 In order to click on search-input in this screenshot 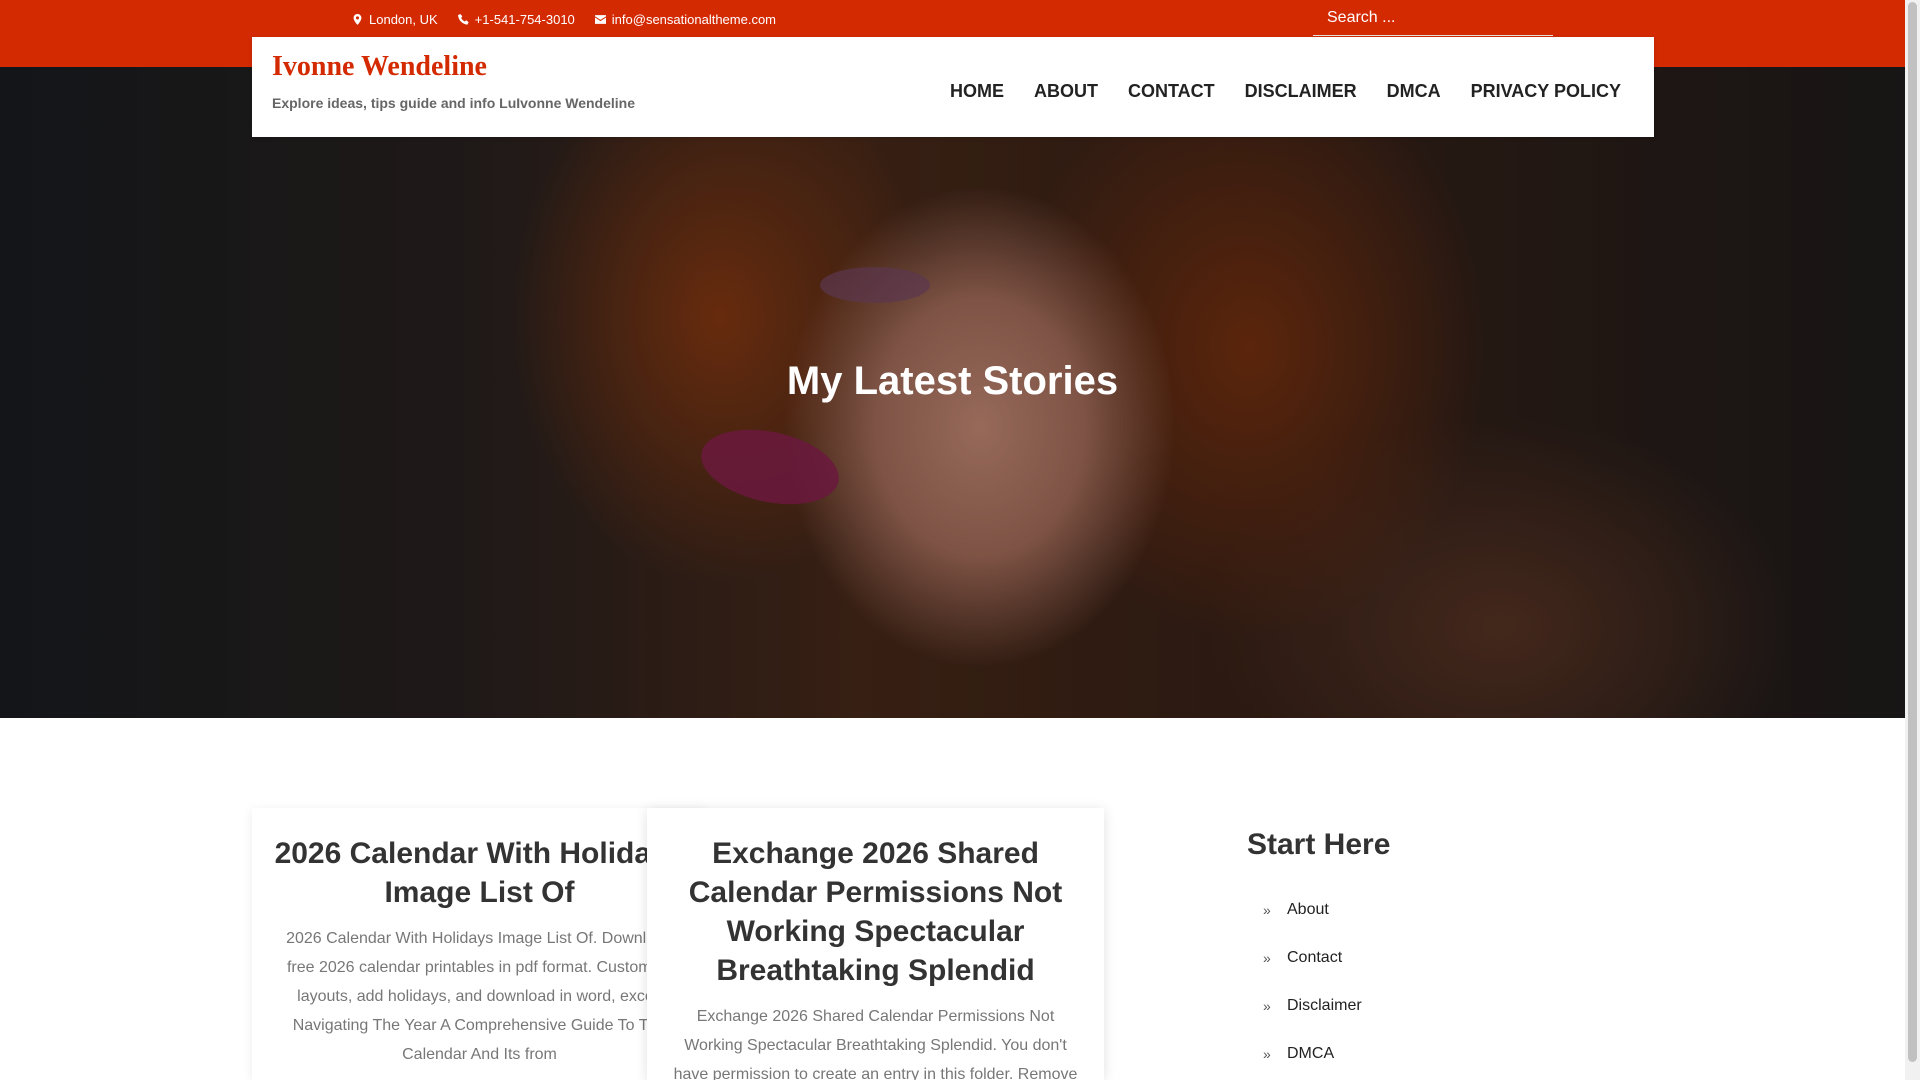, I will do `click(1433, 18)`.